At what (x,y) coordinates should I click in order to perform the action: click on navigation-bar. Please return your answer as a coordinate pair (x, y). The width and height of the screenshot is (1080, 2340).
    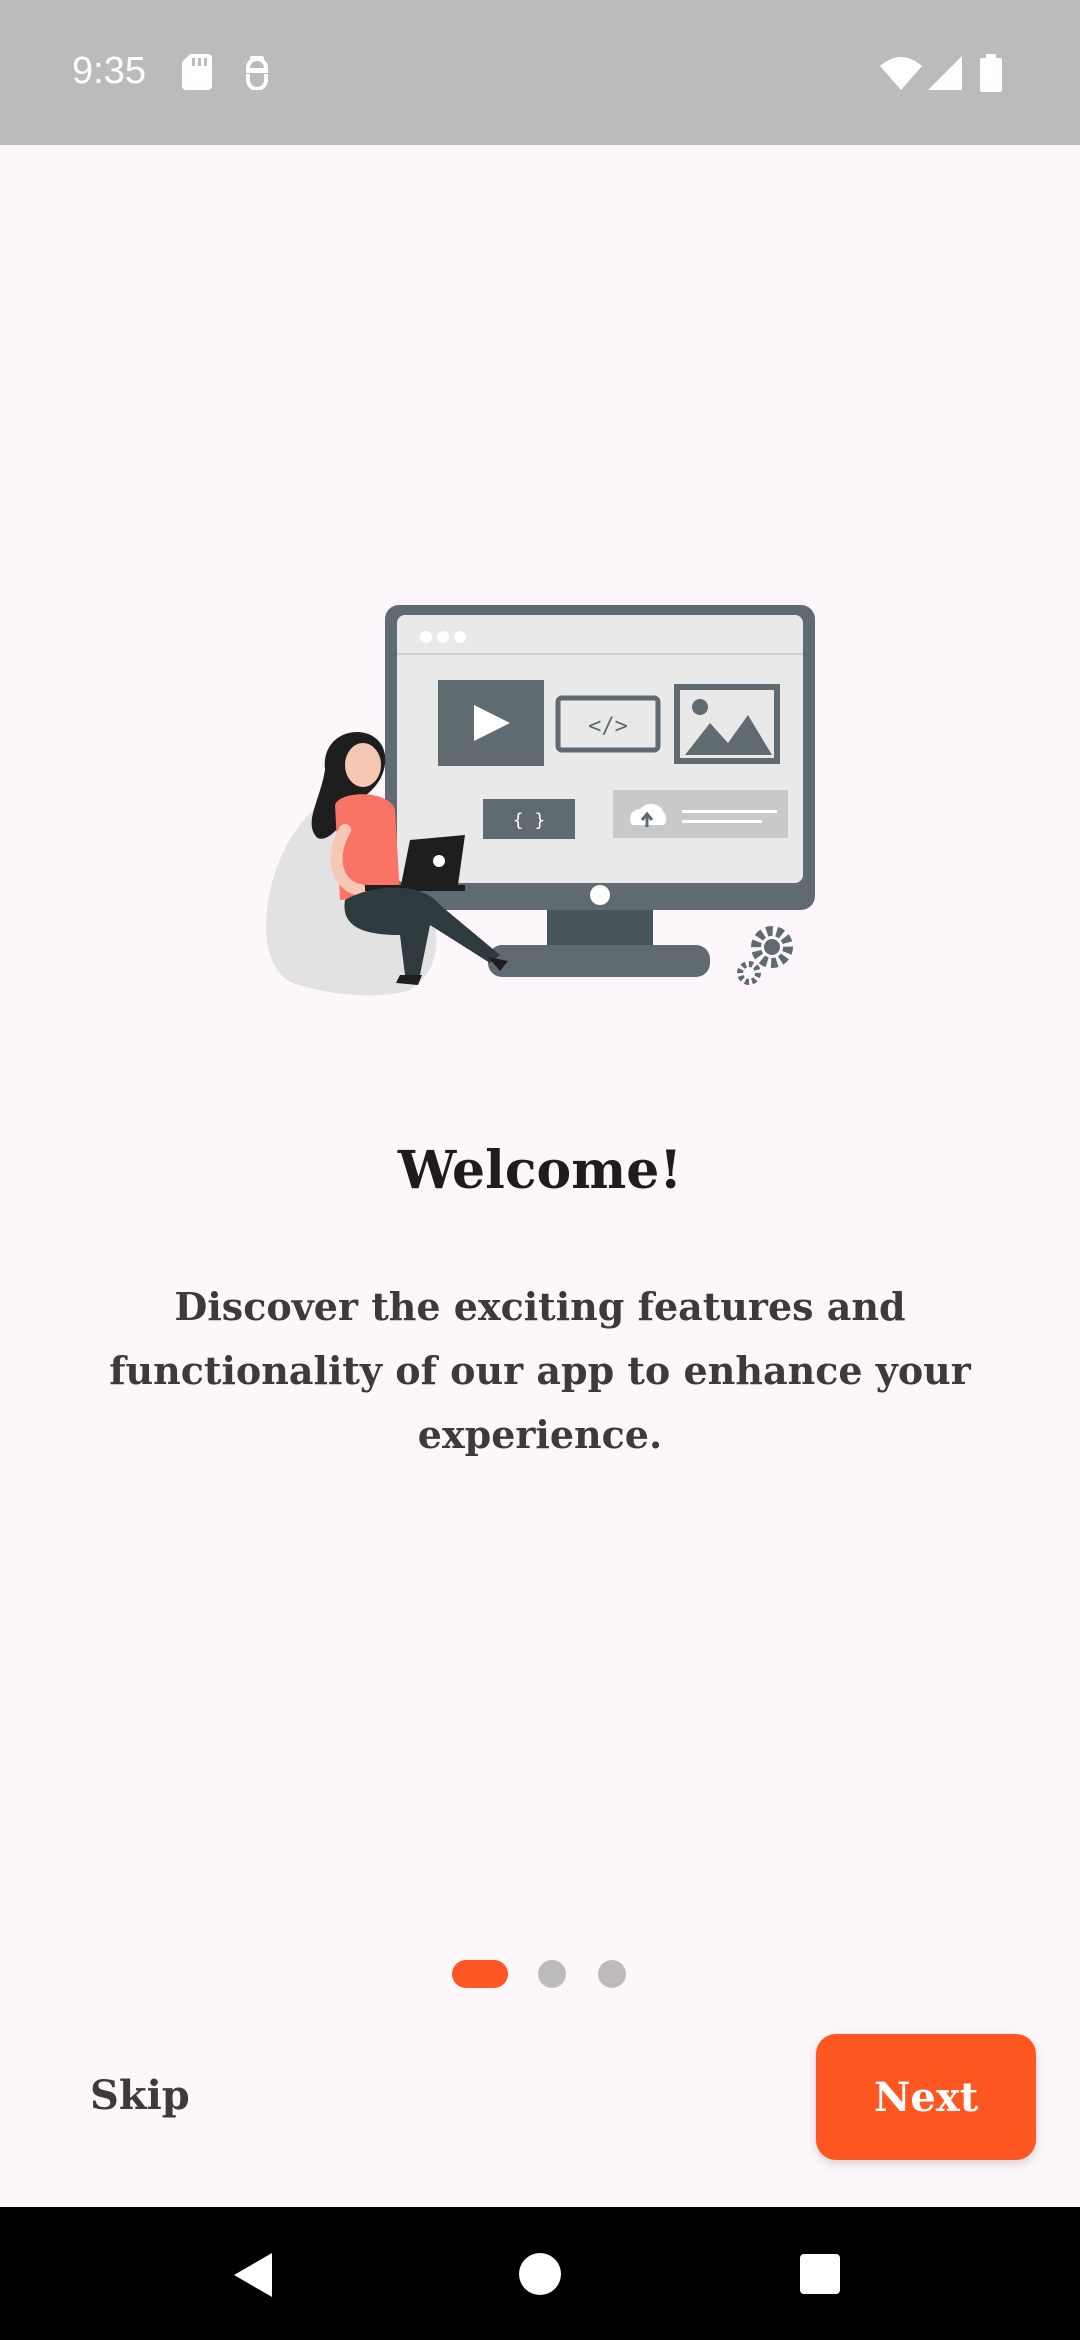
    Looking at the image, I should click on (540, 2273).